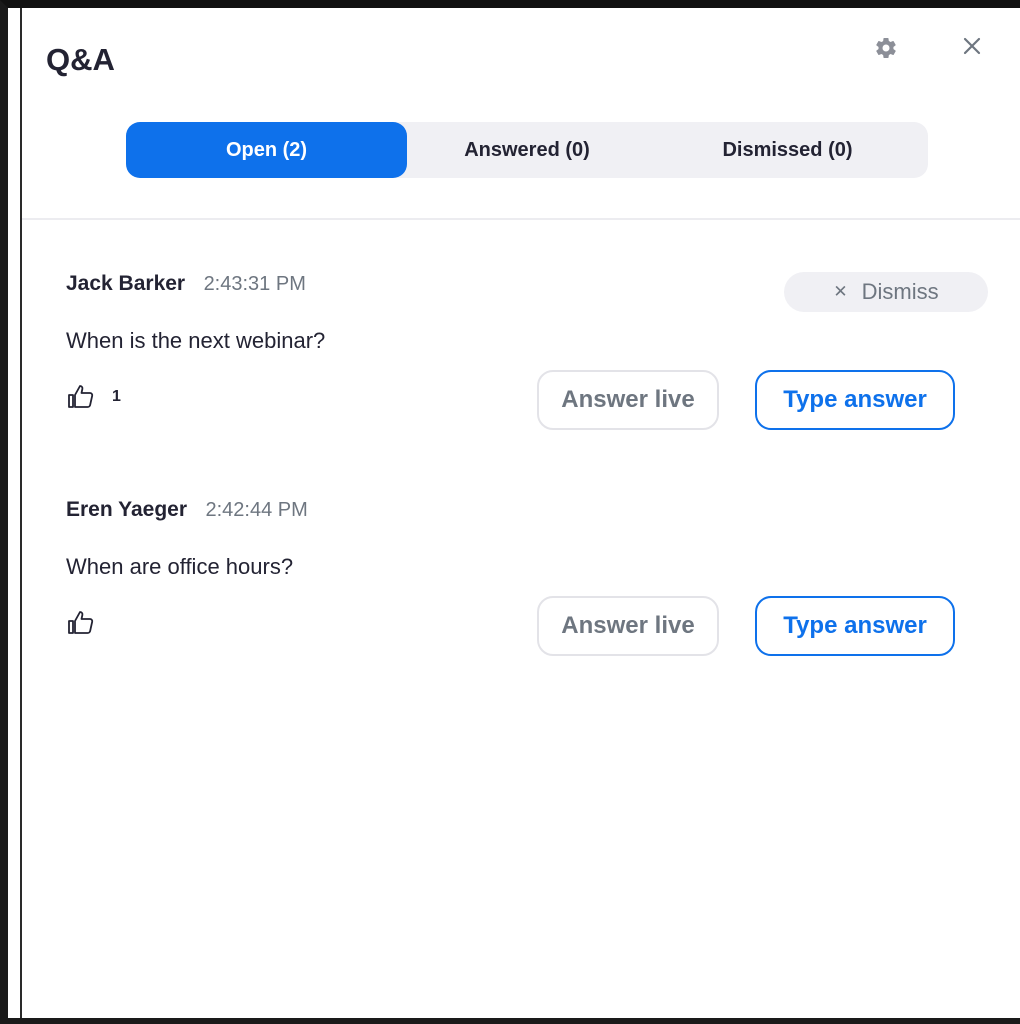 Image resolution: width=1020 pixels, height=1024 pixels. Describe the element at coordinates (972, 46) in the screenshot. I see `close-icon` at that location.